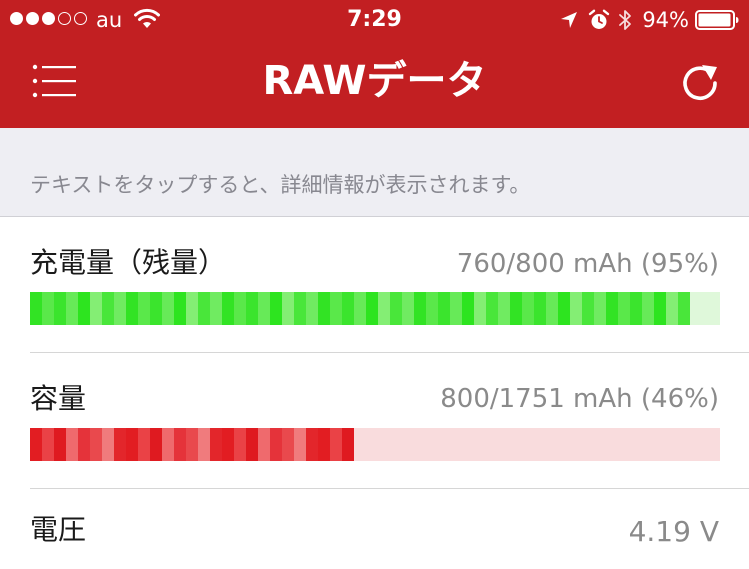  What do you see at coordinates (587, 264) in the screenshot?
I see `row-value: 760/800 mAh (95%)` at bounding box center [587, 264].